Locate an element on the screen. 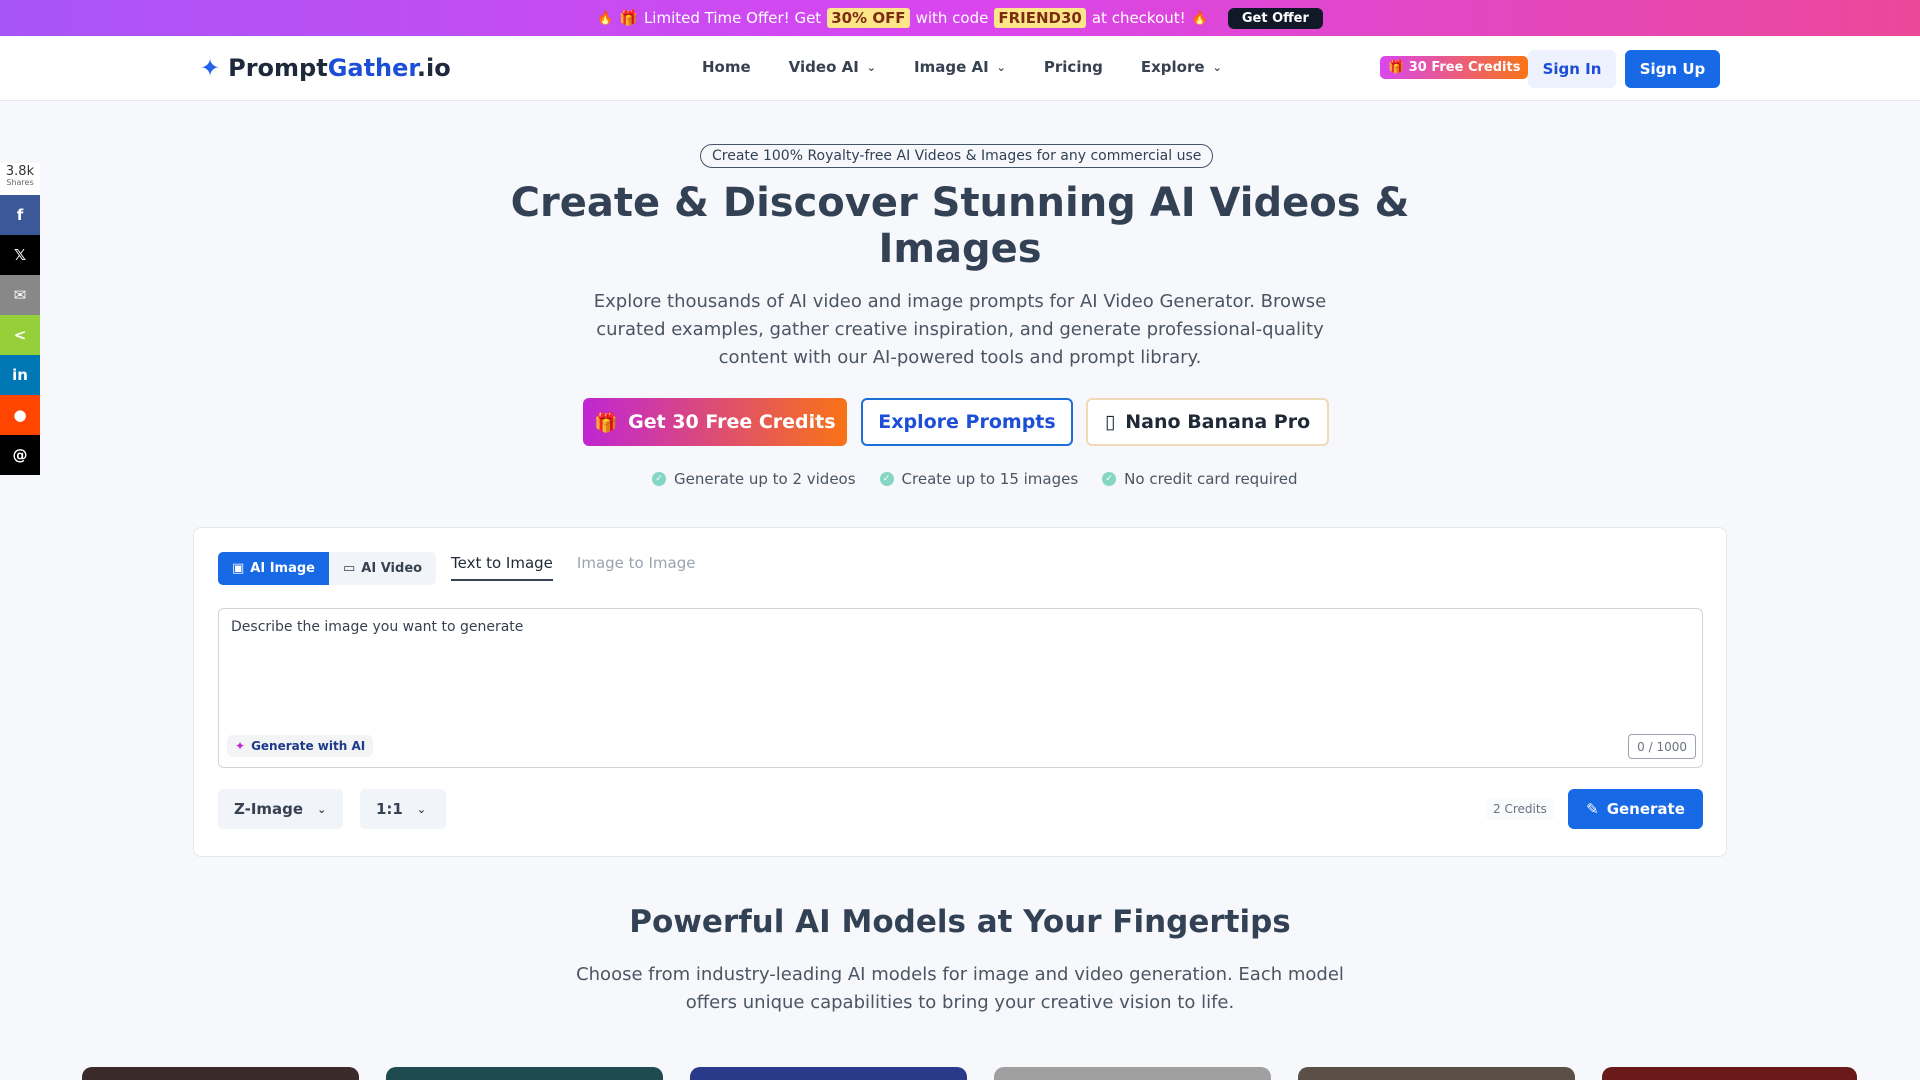 The image size is (1920, 1080). site-logo: ✦ PromptGather.io is located at coordinates (325, 68).